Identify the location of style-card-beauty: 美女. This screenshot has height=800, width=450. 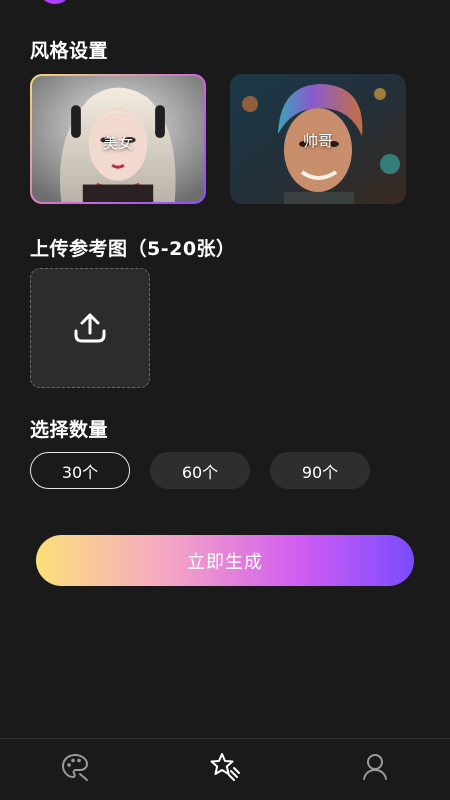
(118, 139).